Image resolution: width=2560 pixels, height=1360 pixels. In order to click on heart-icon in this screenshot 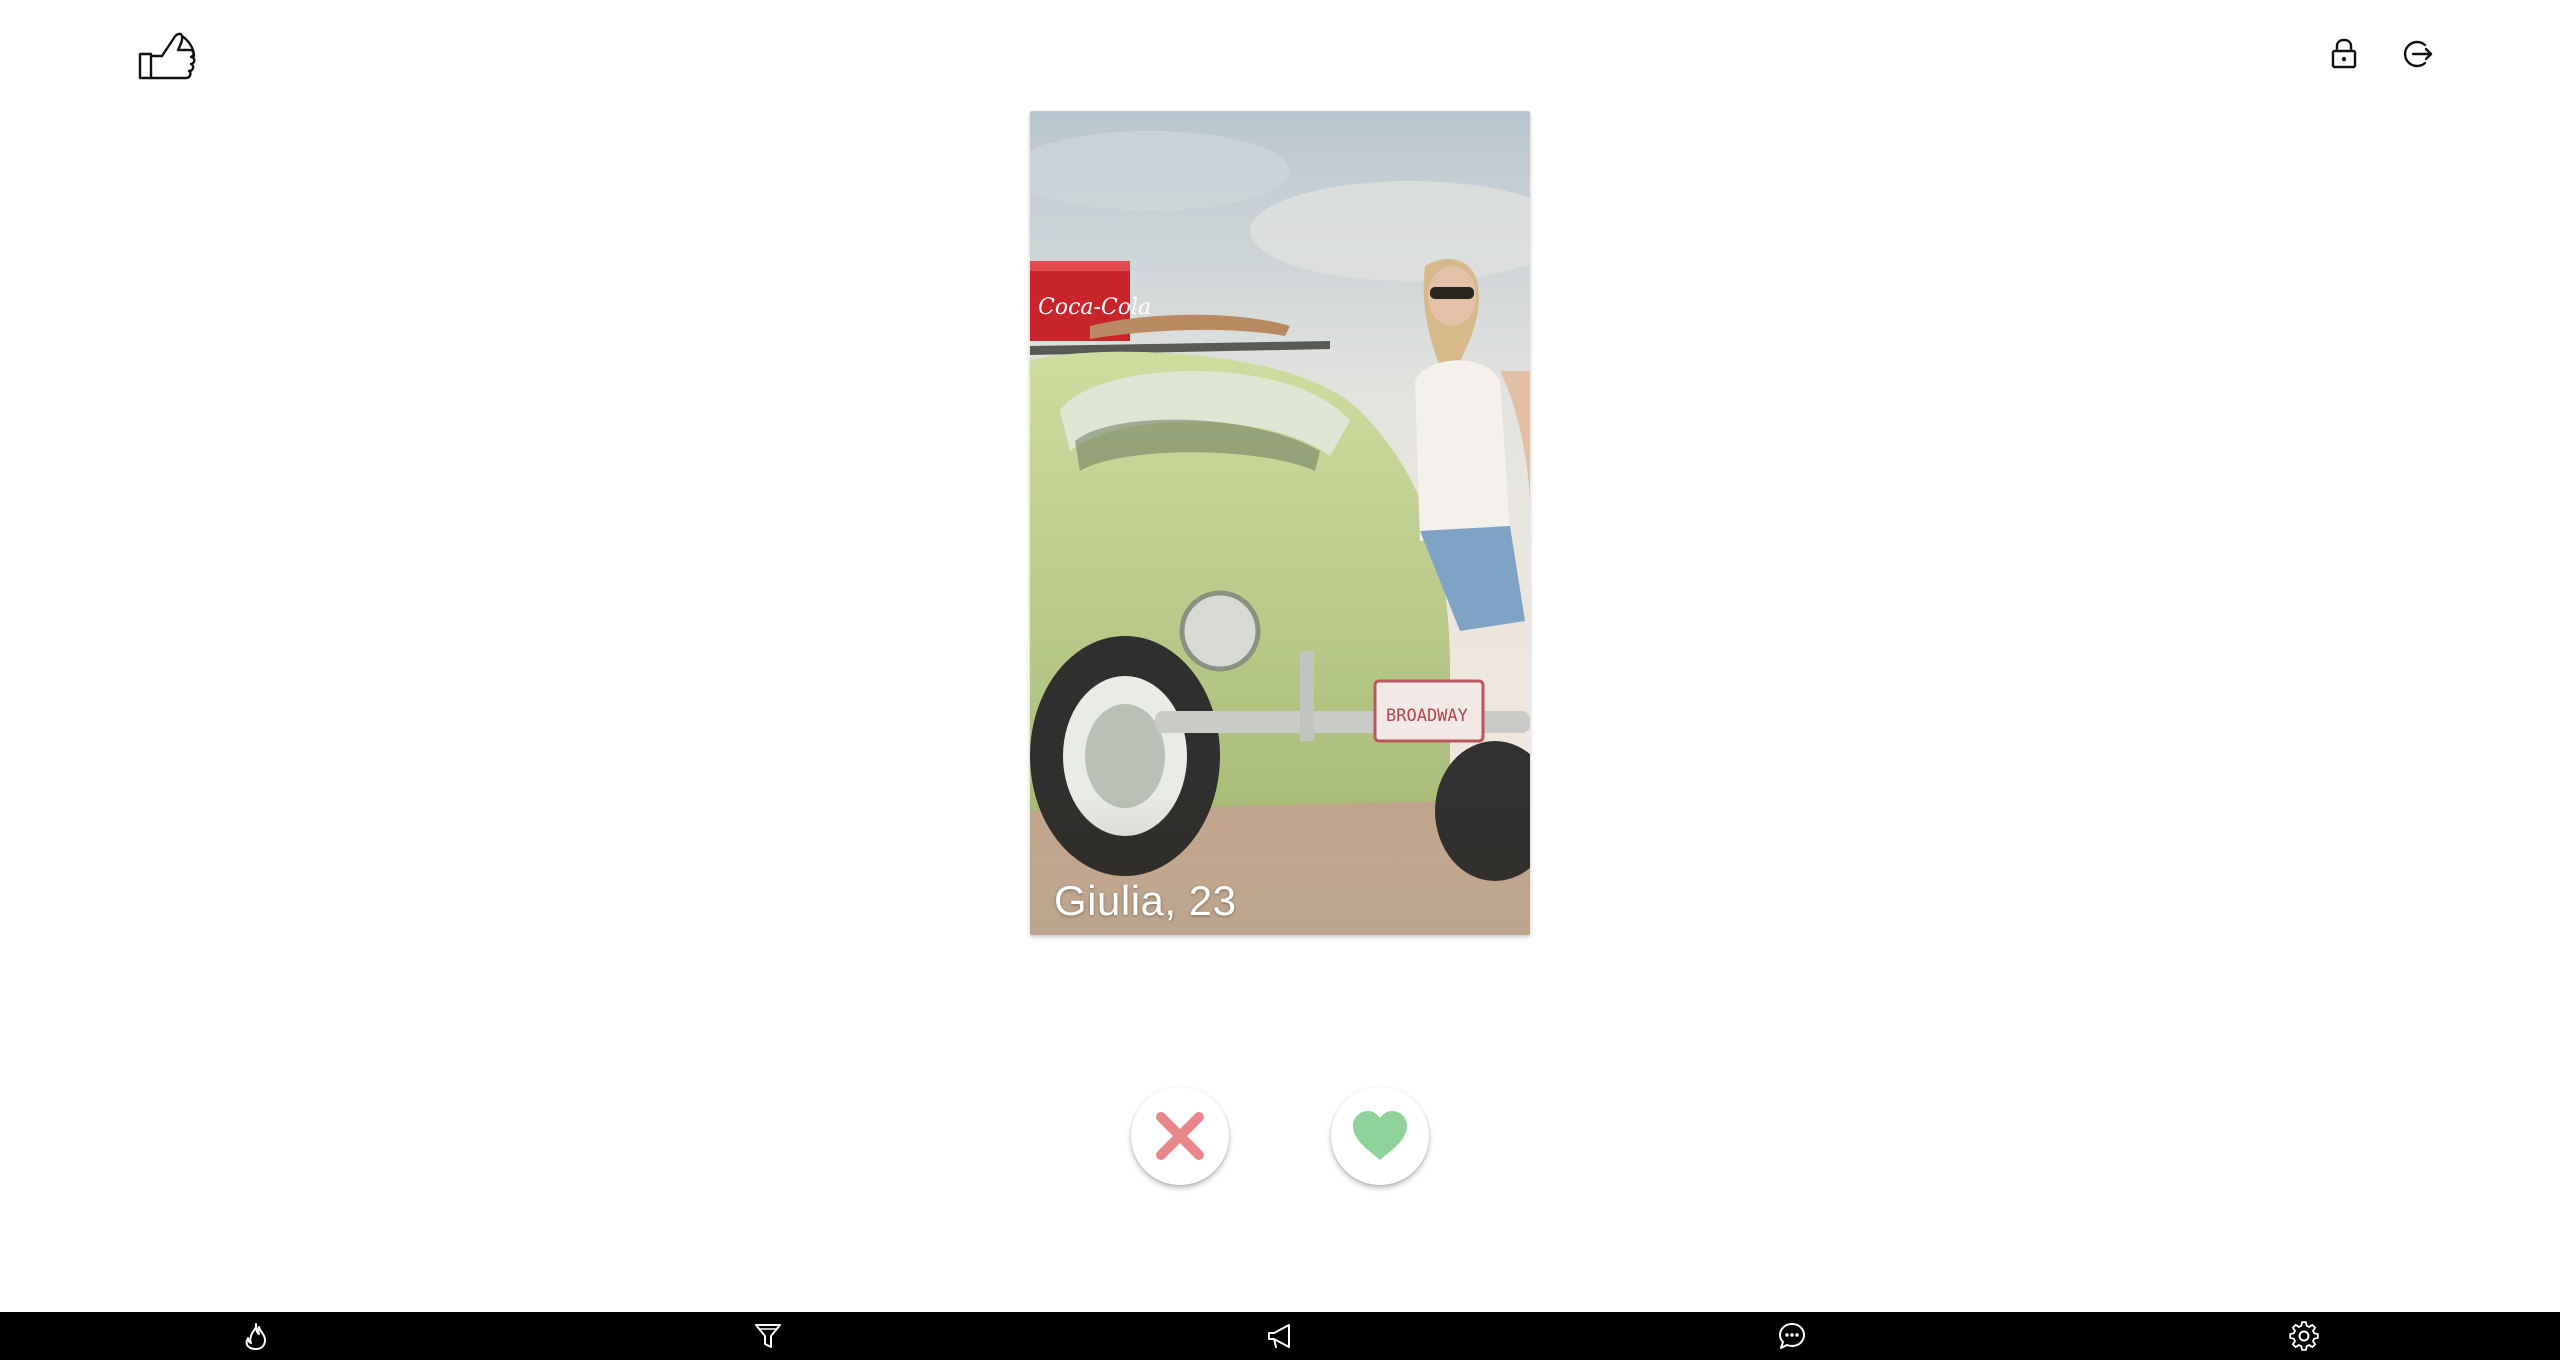, I will do `click(1380, 1135)`.